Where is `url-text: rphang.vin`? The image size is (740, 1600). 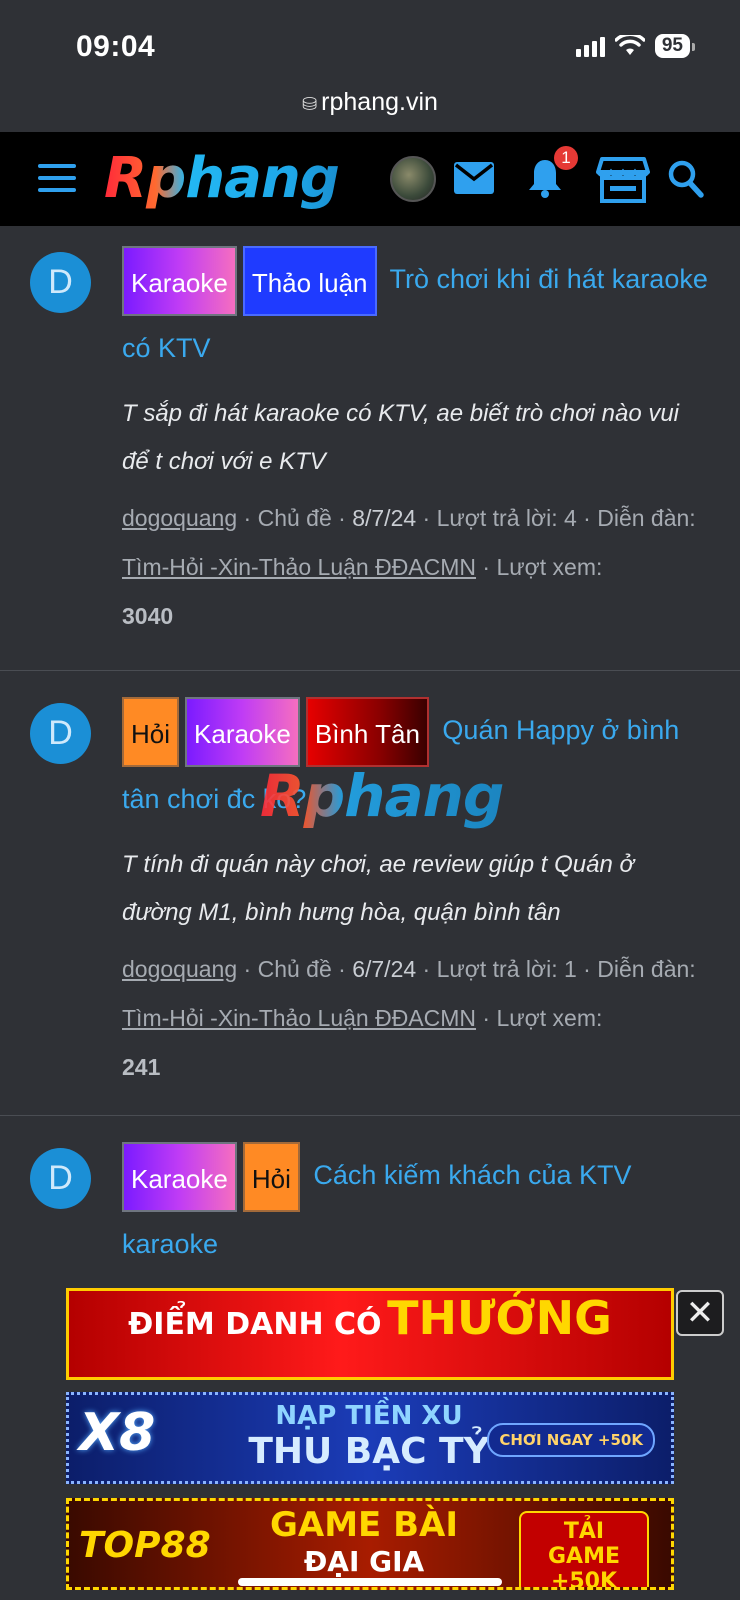 url-text: rphang.vin is located at coordinates (379, 102).